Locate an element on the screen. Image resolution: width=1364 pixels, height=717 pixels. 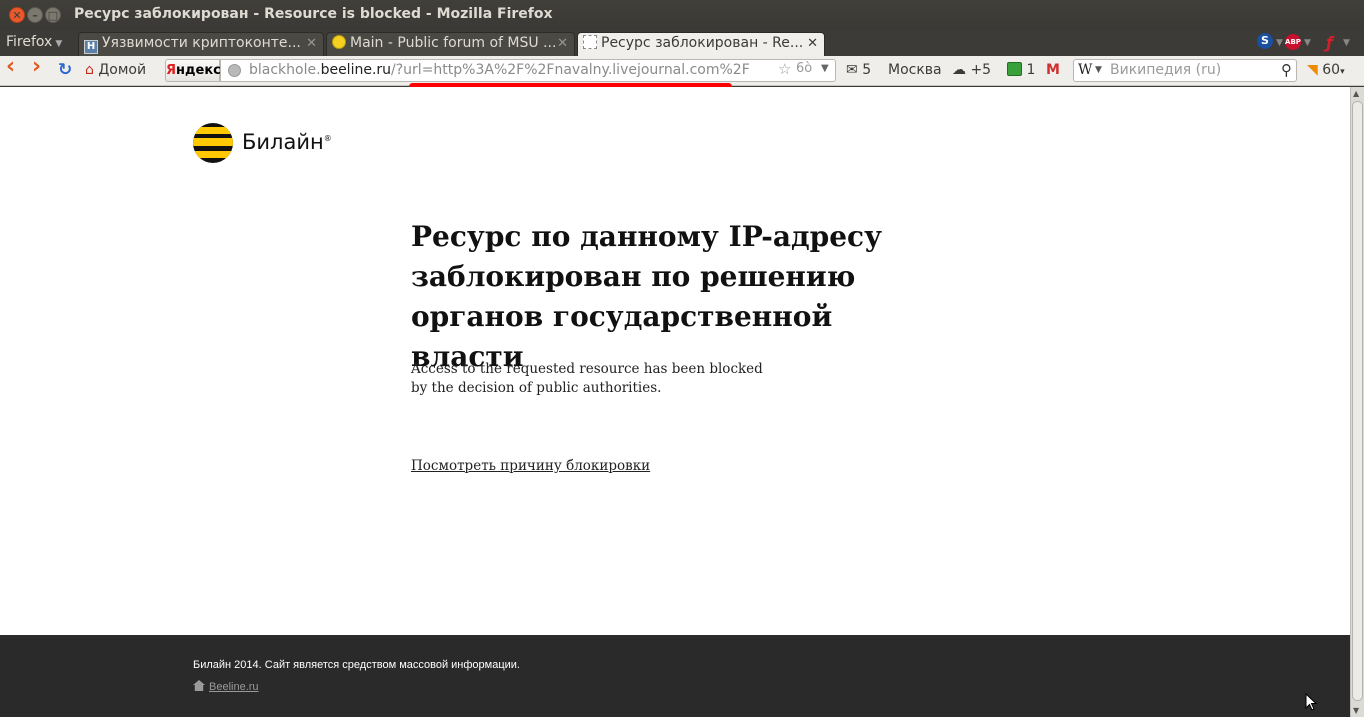
vertical-scrollbar: ▲ ▼ is located at coordinates (1357, 402).